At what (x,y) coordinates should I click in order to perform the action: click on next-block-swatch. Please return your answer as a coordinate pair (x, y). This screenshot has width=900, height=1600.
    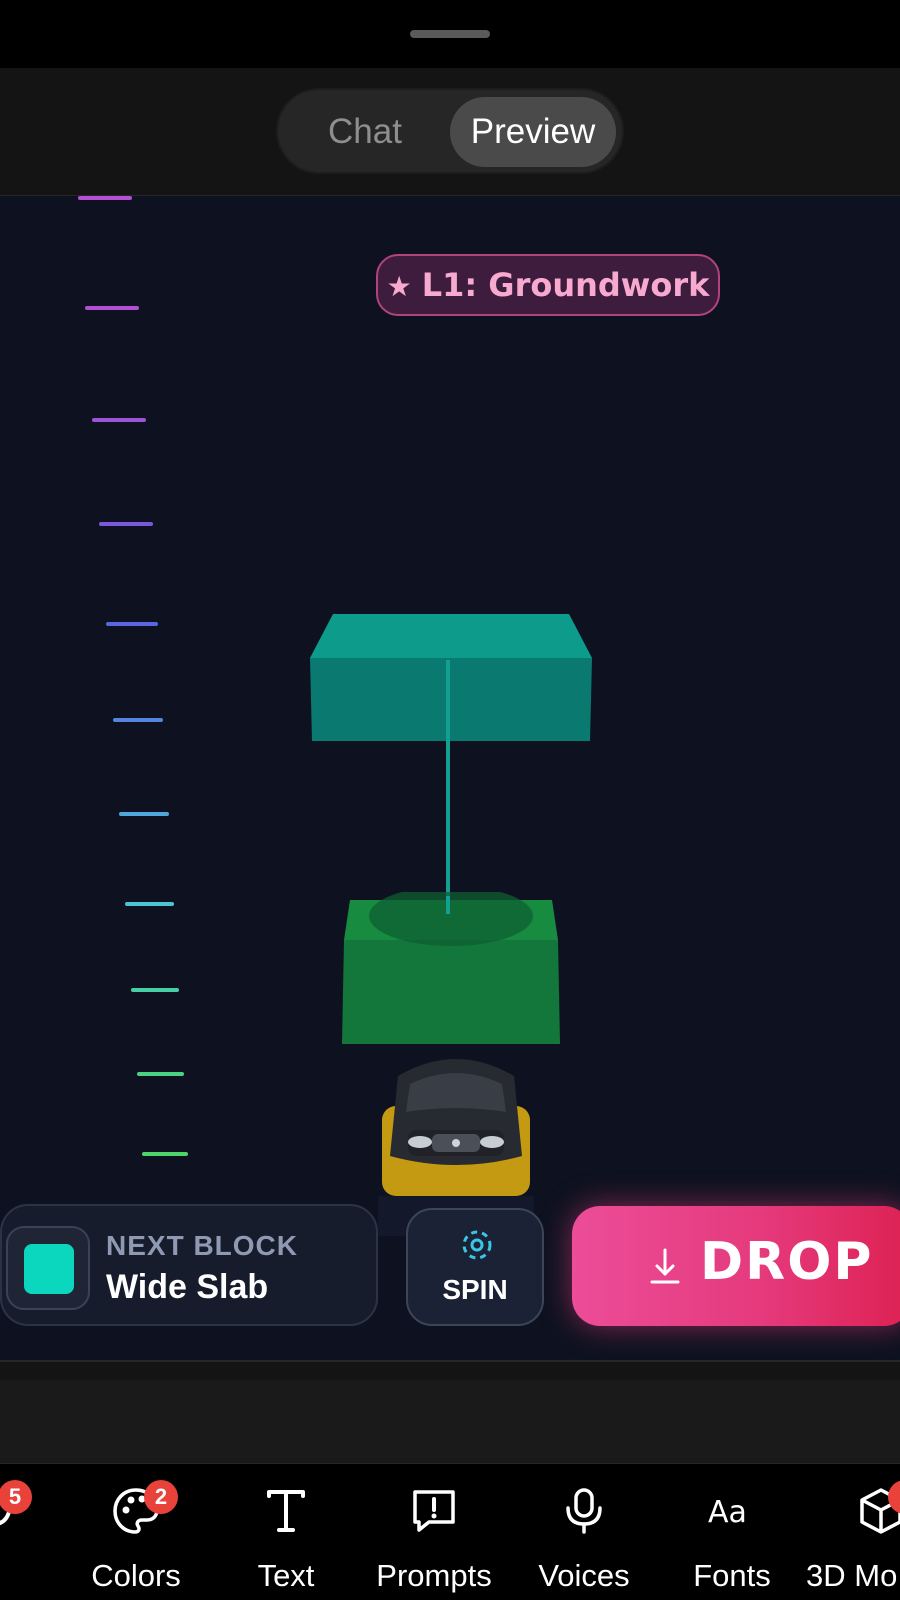
    Looking at the image, I should click on (49, 1269).